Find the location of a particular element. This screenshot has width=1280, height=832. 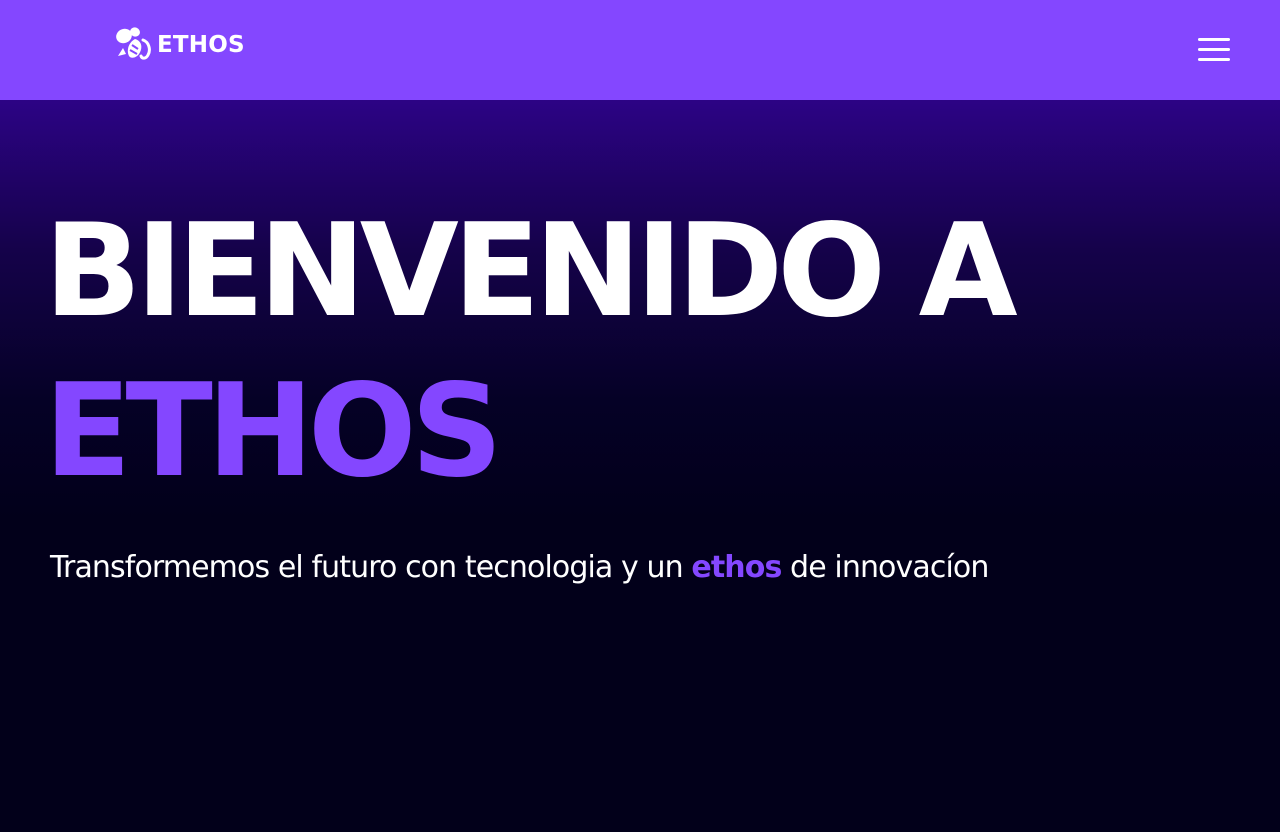

subtitle-text-after: de innovacíon is located at coordinates (885, 567).